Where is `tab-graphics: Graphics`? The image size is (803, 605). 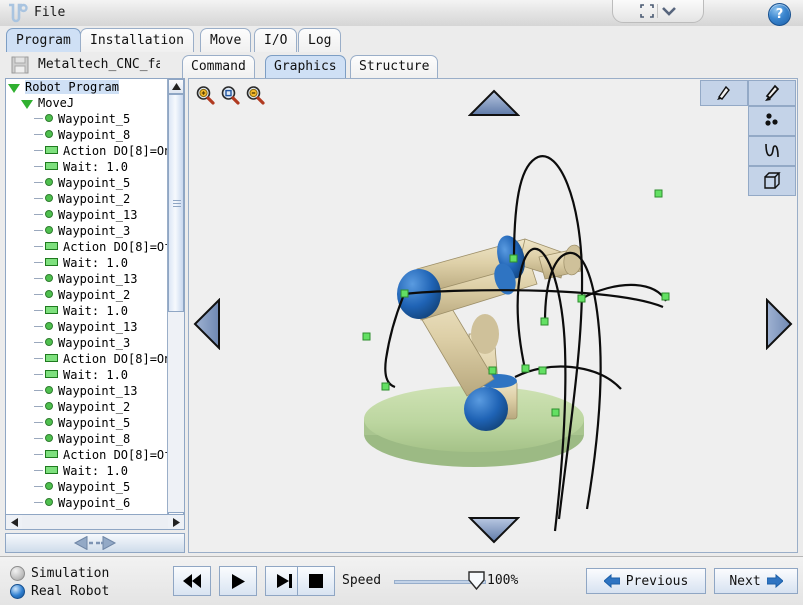 tab-graphics: Graphics is located at coordinates (305, 66).